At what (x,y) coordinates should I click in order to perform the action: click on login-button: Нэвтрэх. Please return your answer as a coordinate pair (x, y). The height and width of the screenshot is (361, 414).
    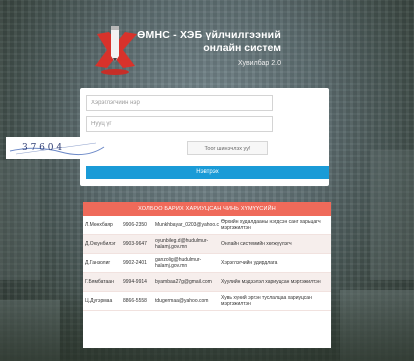
    Looking at the image, I should click on (207, 172).